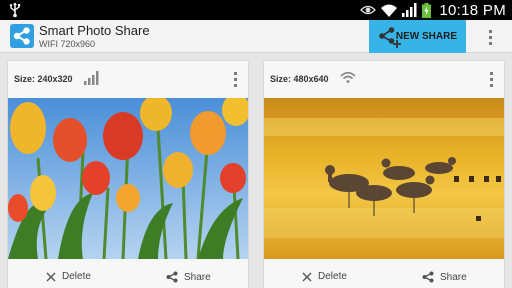  What do you see at coordinates (299, 79) in the screenshot?
I see `size-label: Size: 480x640` at bounding box center [299, 79].